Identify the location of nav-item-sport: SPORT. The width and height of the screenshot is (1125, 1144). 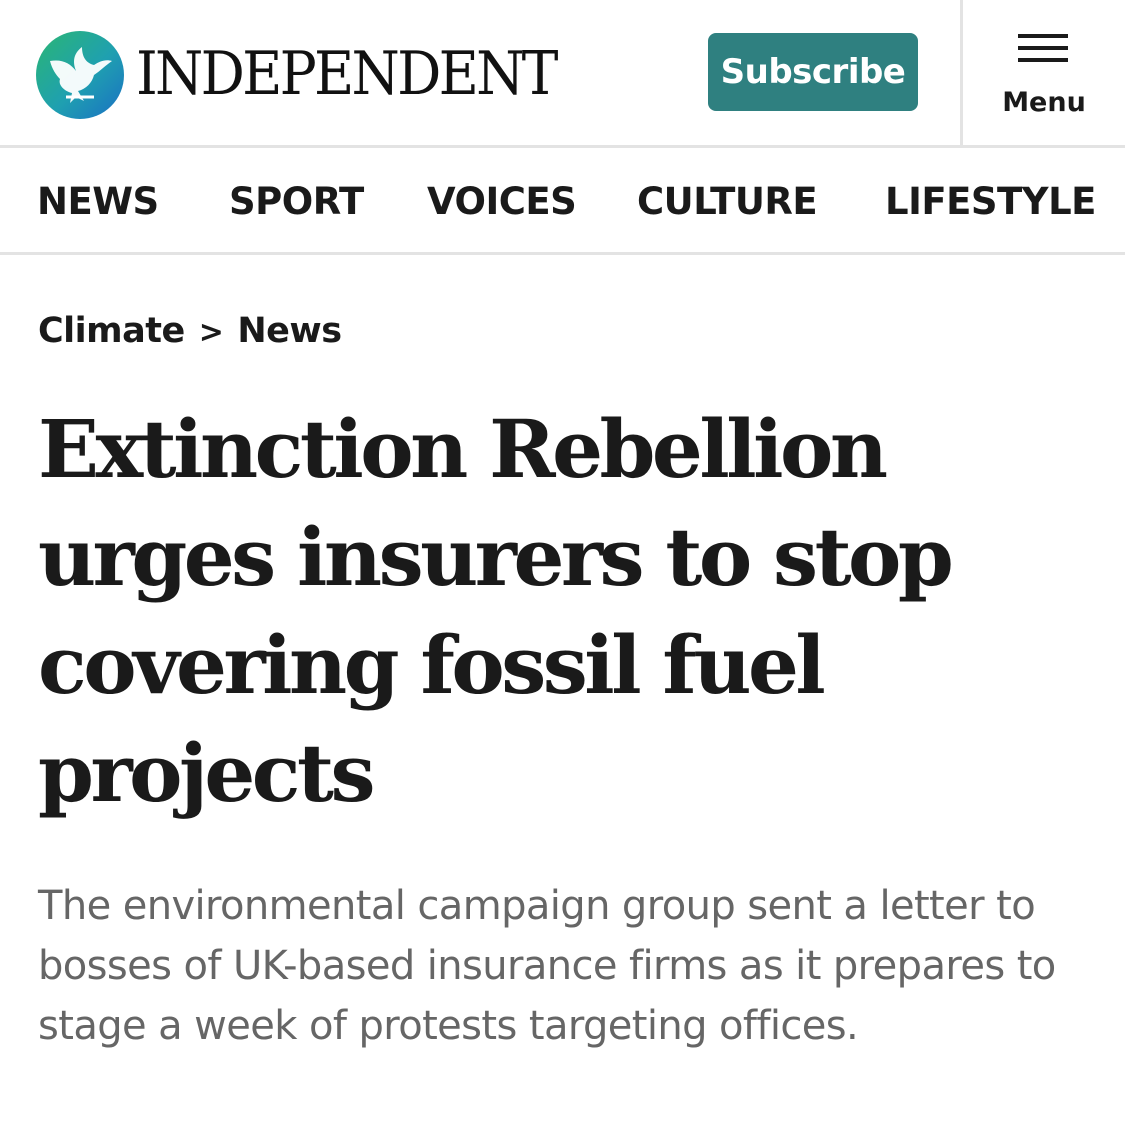
(296, 202).